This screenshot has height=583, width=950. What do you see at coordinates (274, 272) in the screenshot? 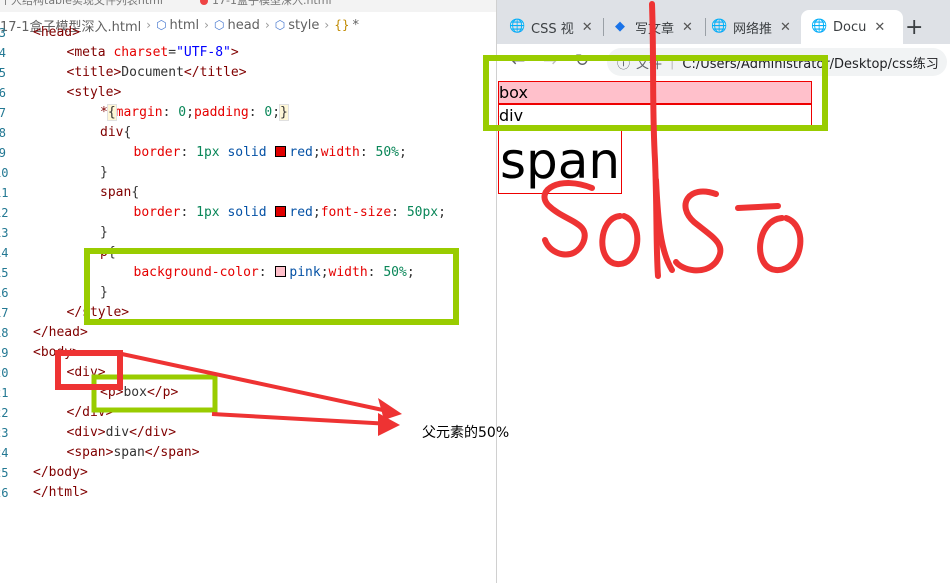
I see `code-text: background-color: pink;width: 50%;` at bounding box center [274, 272].